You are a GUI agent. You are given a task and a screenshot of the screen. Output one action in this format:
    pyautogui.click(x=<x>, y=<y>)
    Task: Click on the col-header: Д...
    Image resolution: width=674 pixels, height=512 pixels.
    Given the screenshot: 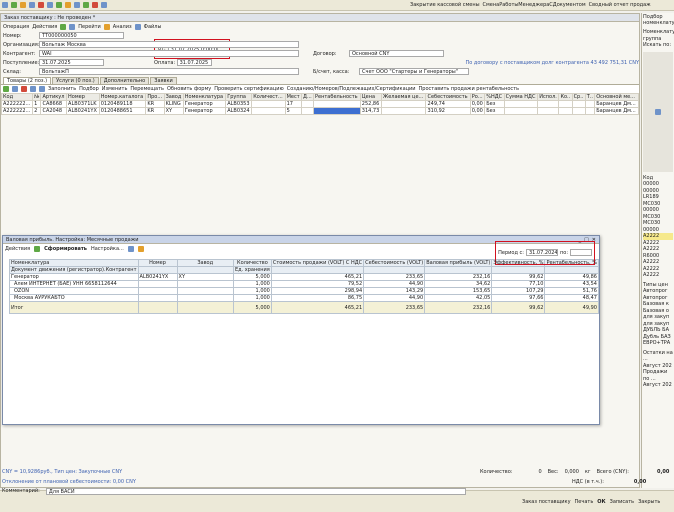 What is the action you would take?
    pyautogui.click(x=308, y=97)
    